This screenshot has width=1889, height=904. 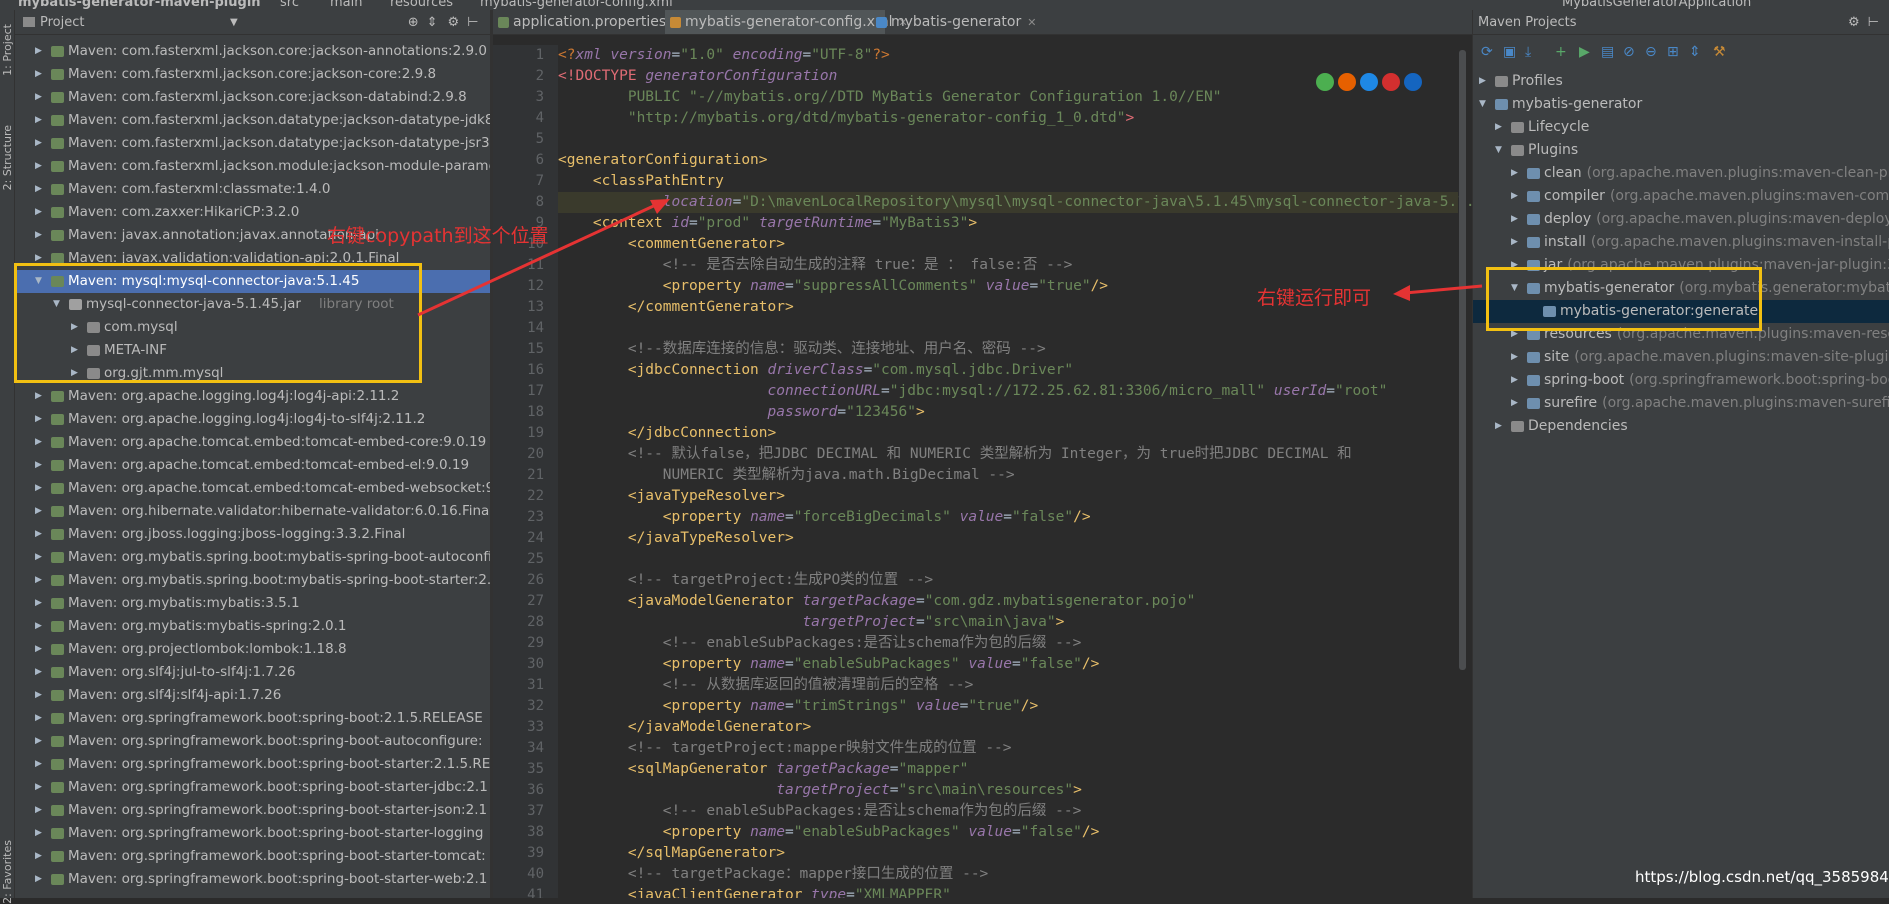 What do you see at coordinates (1443, 289) in the screenshot?
I see `arrow-line-right` at bounding box center [1443, 289].